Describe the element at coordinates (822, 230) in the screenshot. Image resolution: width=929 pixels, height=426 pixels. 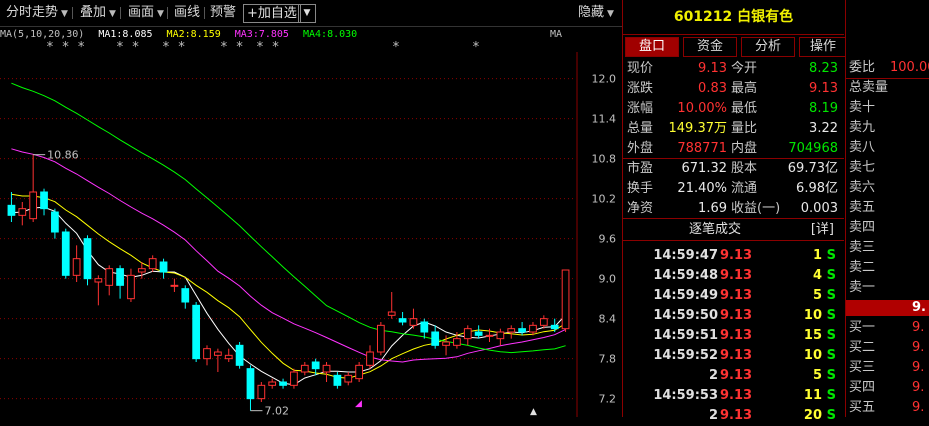
I see `ticks-detail-link: [详]` at that location.